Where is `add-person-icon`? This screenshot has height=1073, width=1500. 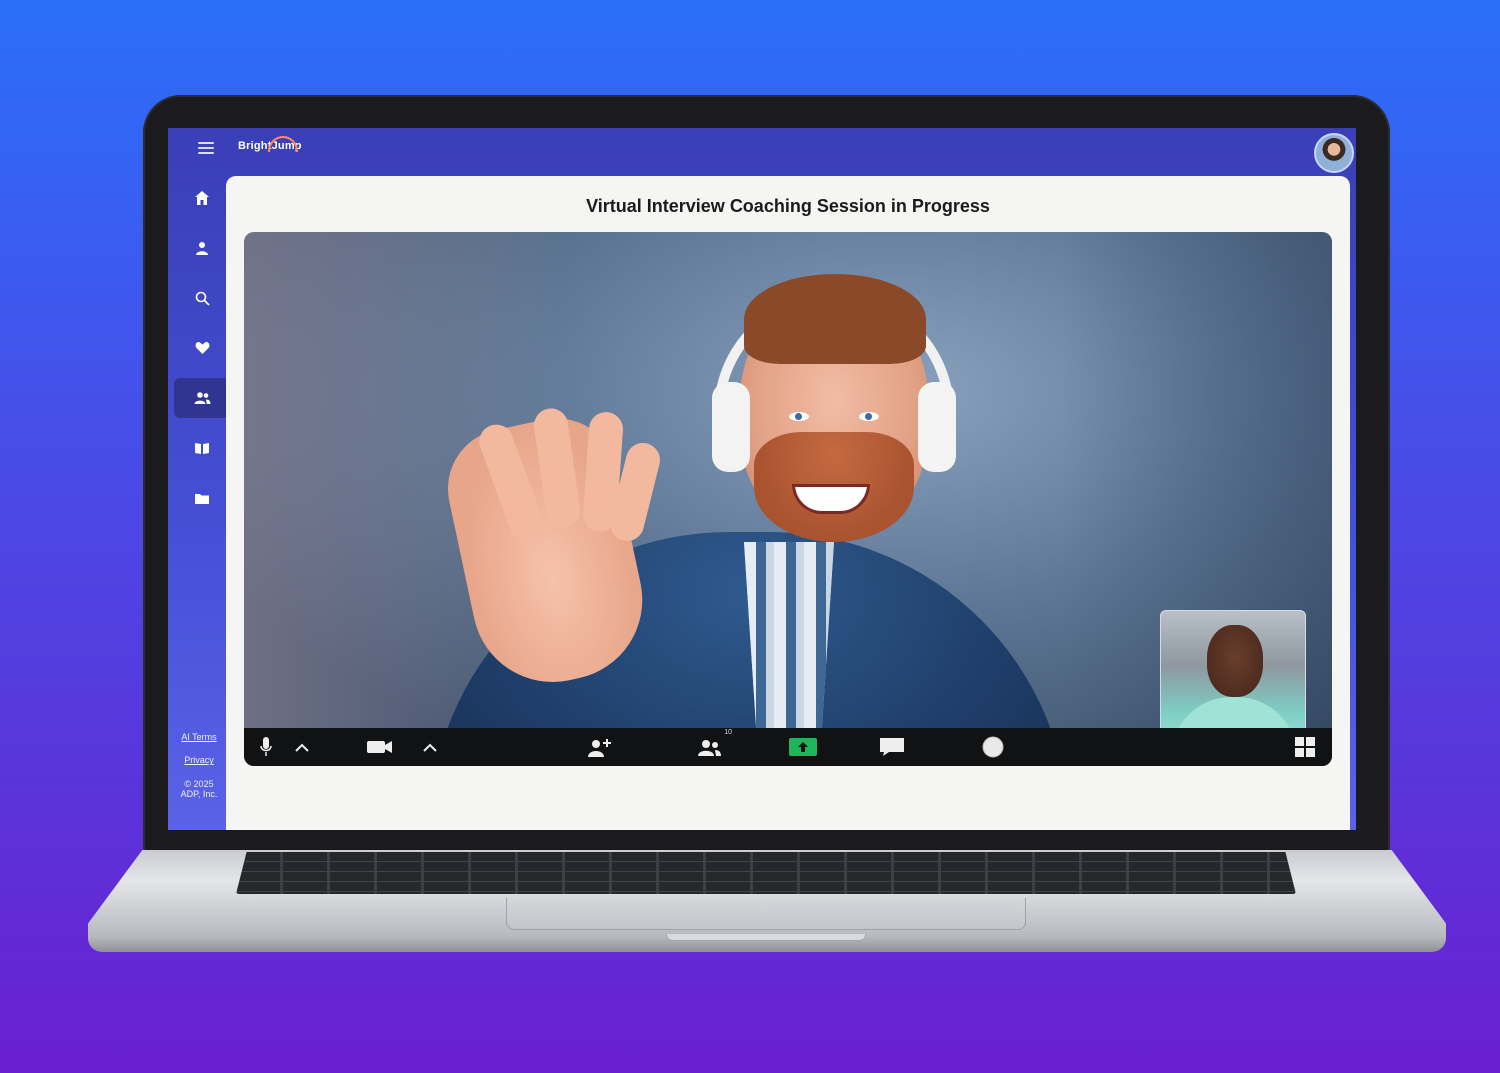 add-person-icon is located at coordinates (599, 748).